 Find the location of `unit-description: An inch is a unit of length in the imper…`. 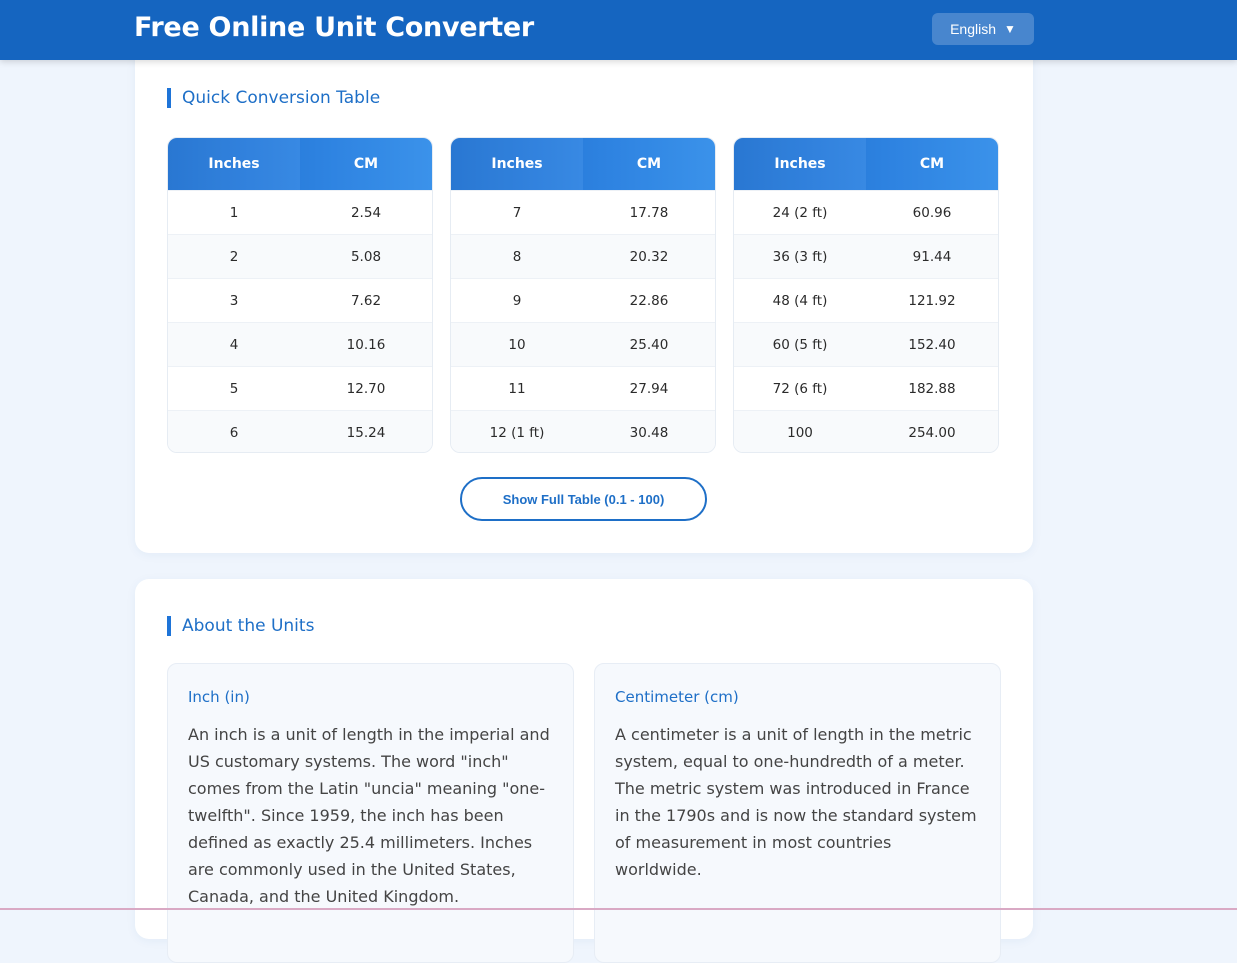

unit-description: An inch is a unit of length in the imper… is located at coordinates (369, 815).